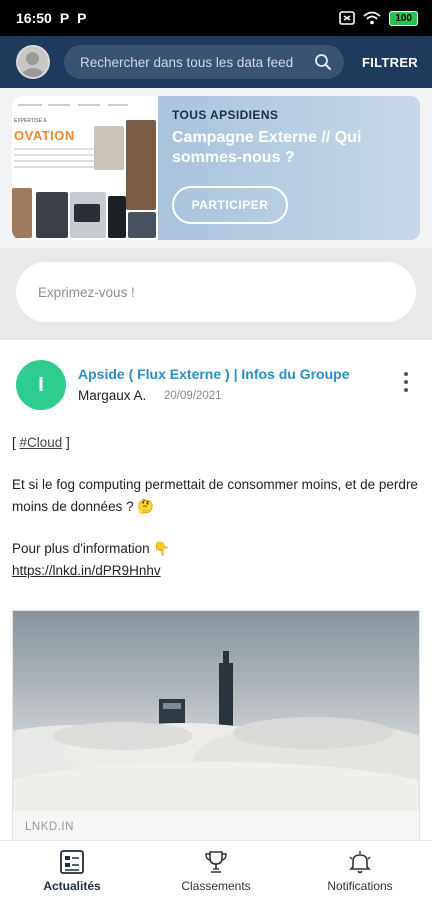  Describe the element at coordinates (347, 18) in the screenshot. I see `sim-icon` at that location.